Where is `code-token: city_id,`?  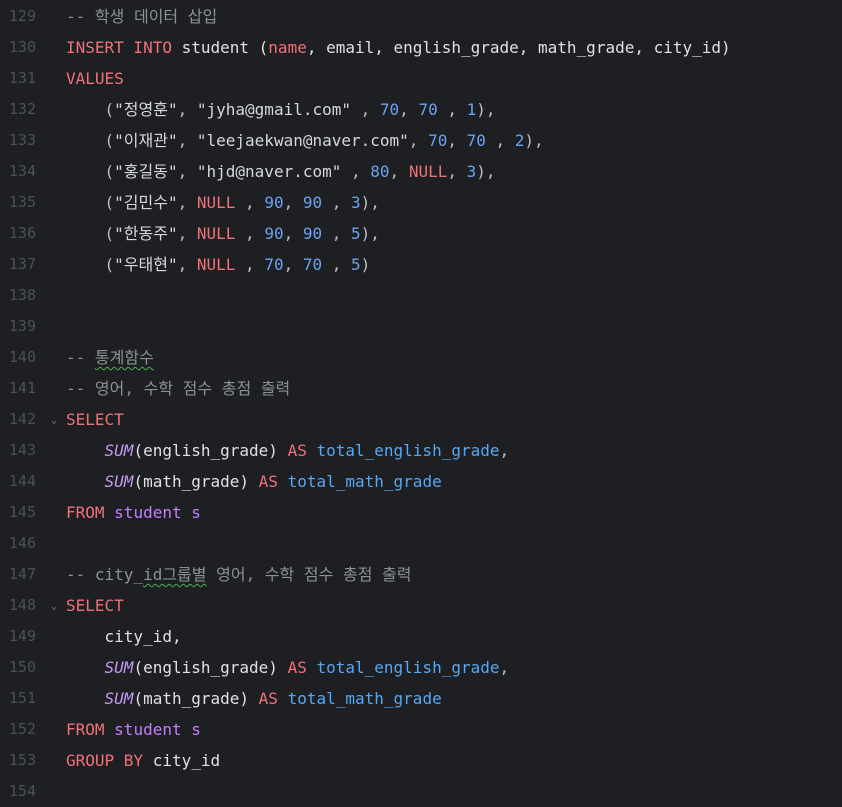 code-token: city_id, is located at coordinates (124, 636).